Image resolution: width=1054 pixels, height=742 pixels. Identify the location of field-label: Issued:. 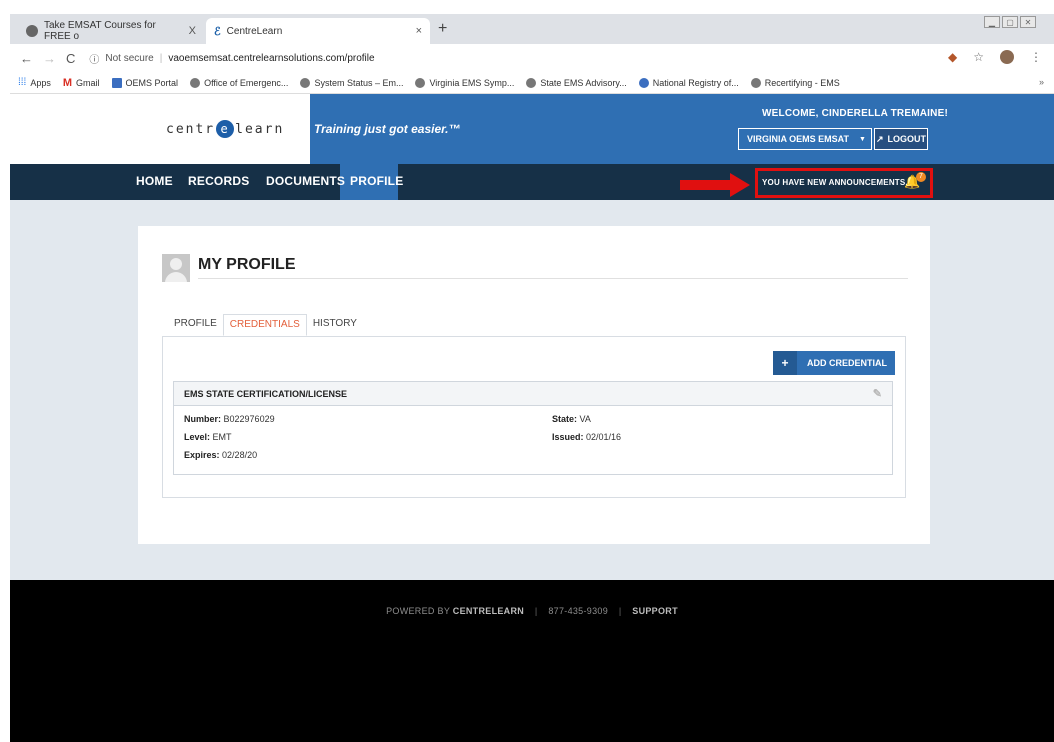
(568, 437).